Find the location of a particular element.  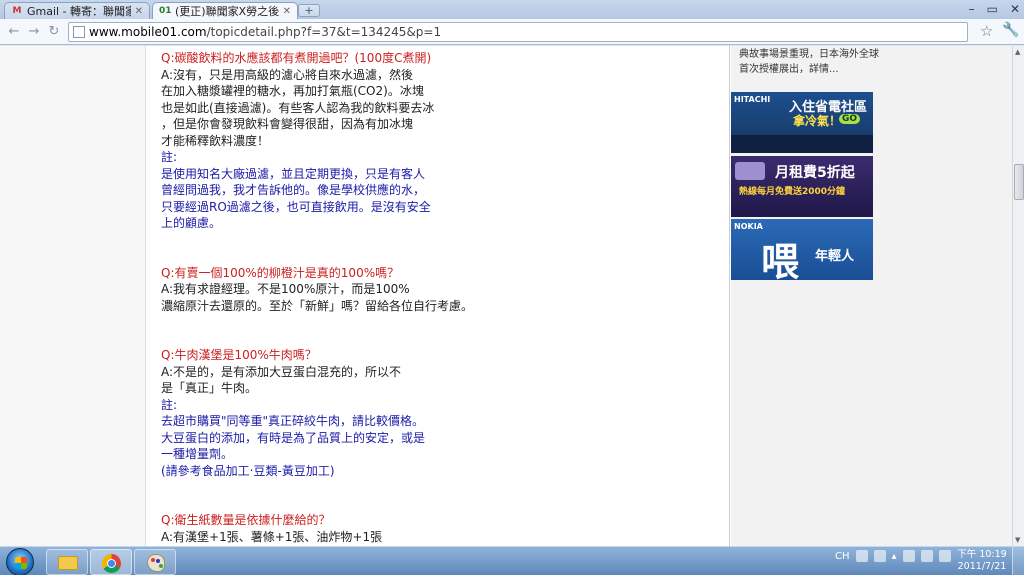

reload-icon: ↻ is located at coordinates (54, 31).